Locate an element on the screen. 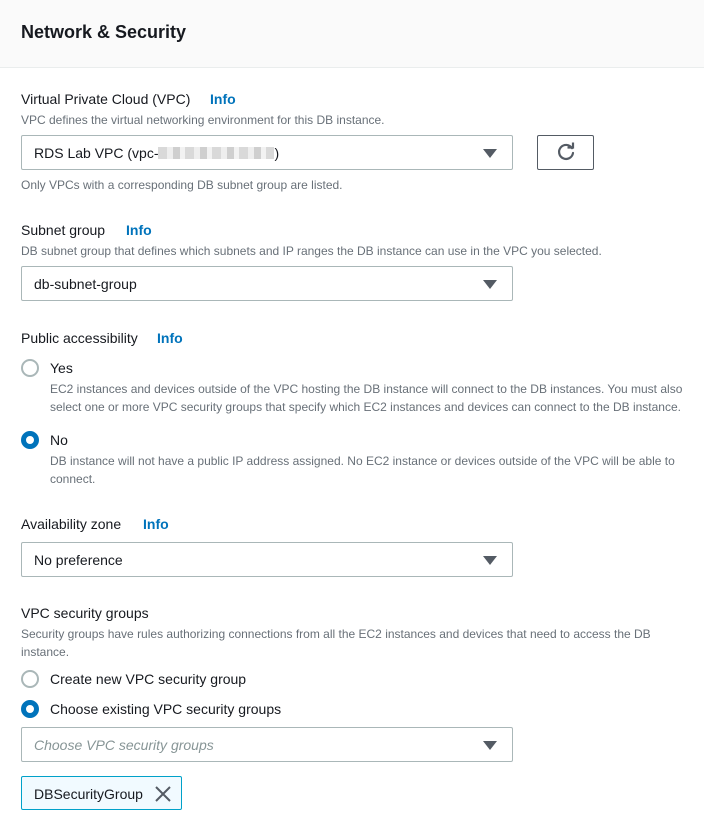 The image size is (704, 832). availability-zone-select: No preference is located at coordinates (267, 559).